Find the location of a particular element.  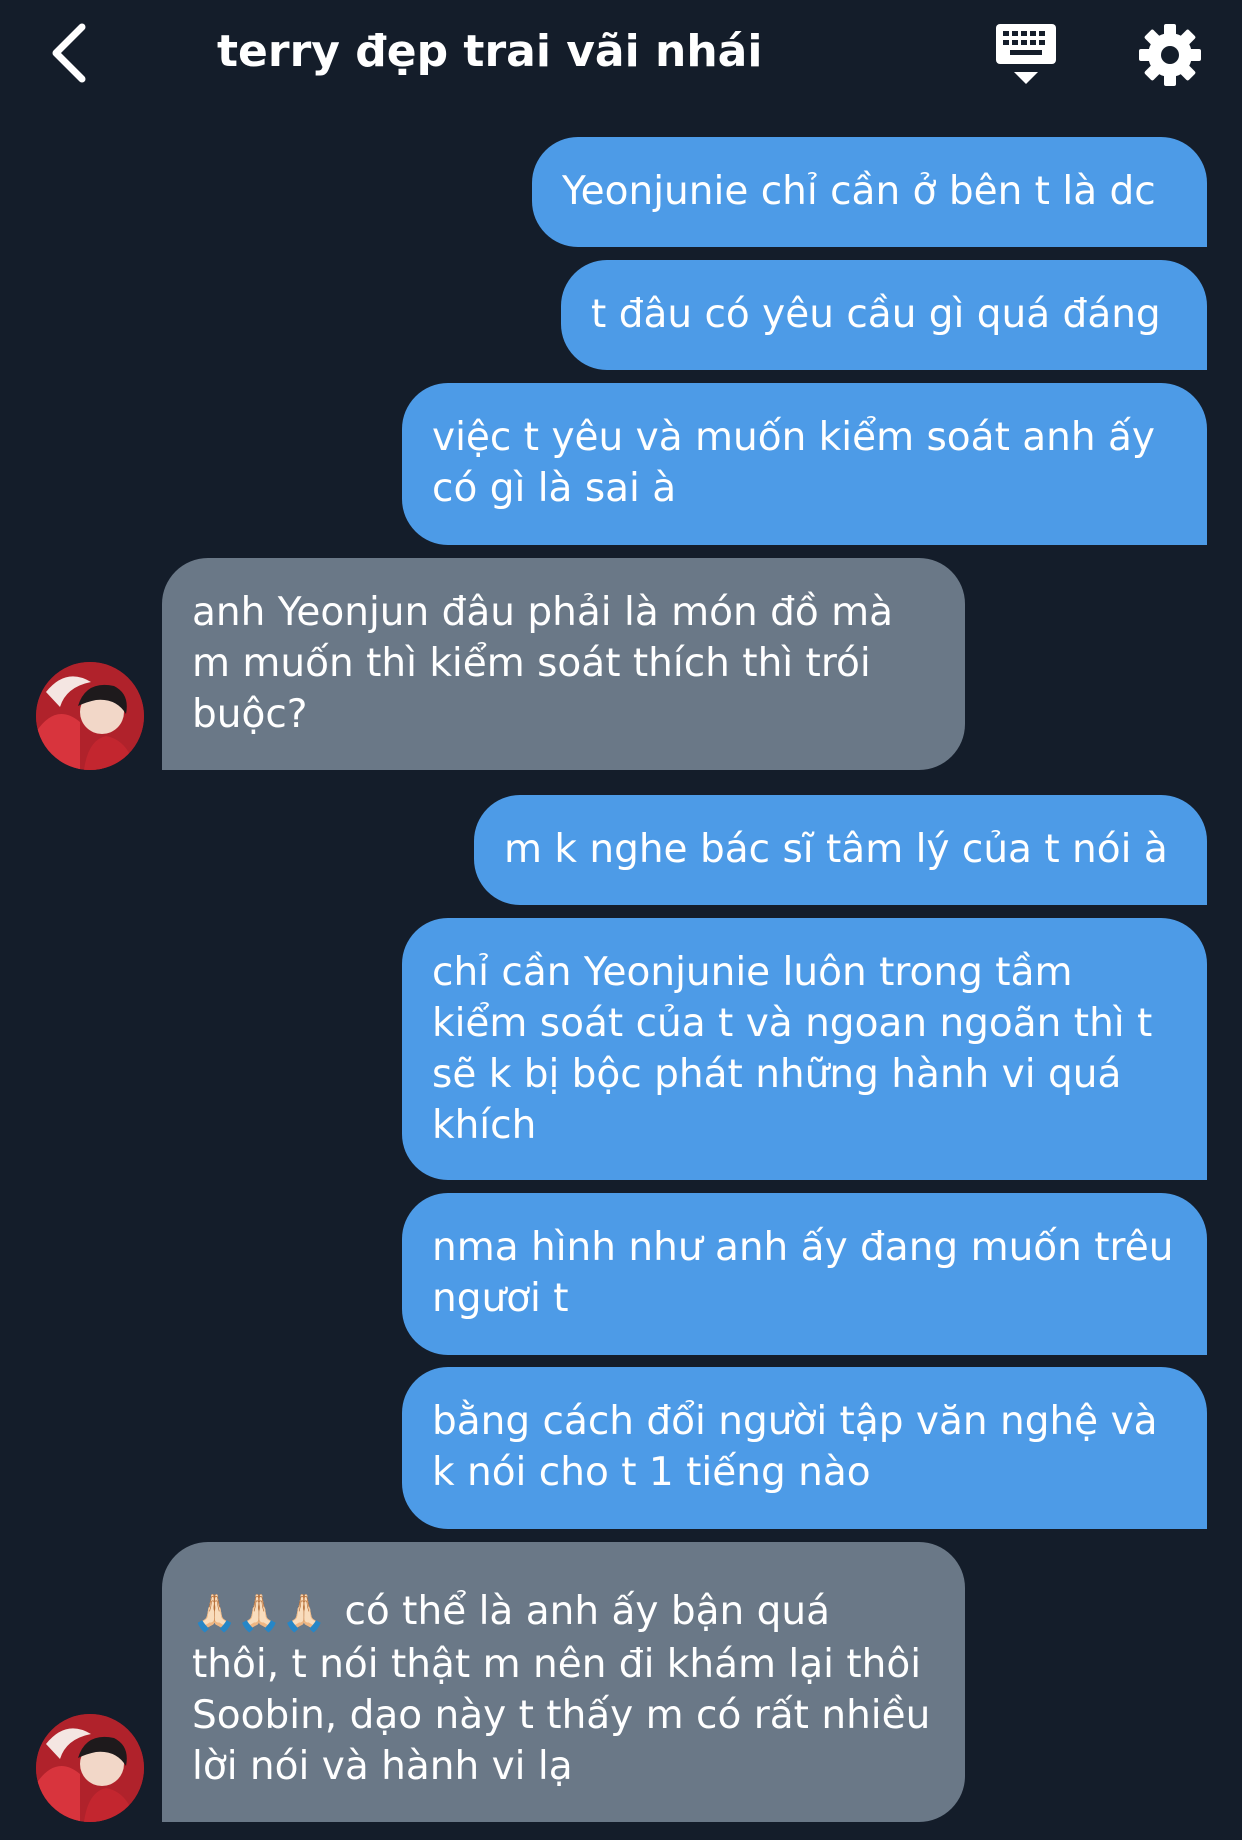

message-text: Soobin, dạo này t thấy m có rất nhiều is located at coordinates (561, 1715).